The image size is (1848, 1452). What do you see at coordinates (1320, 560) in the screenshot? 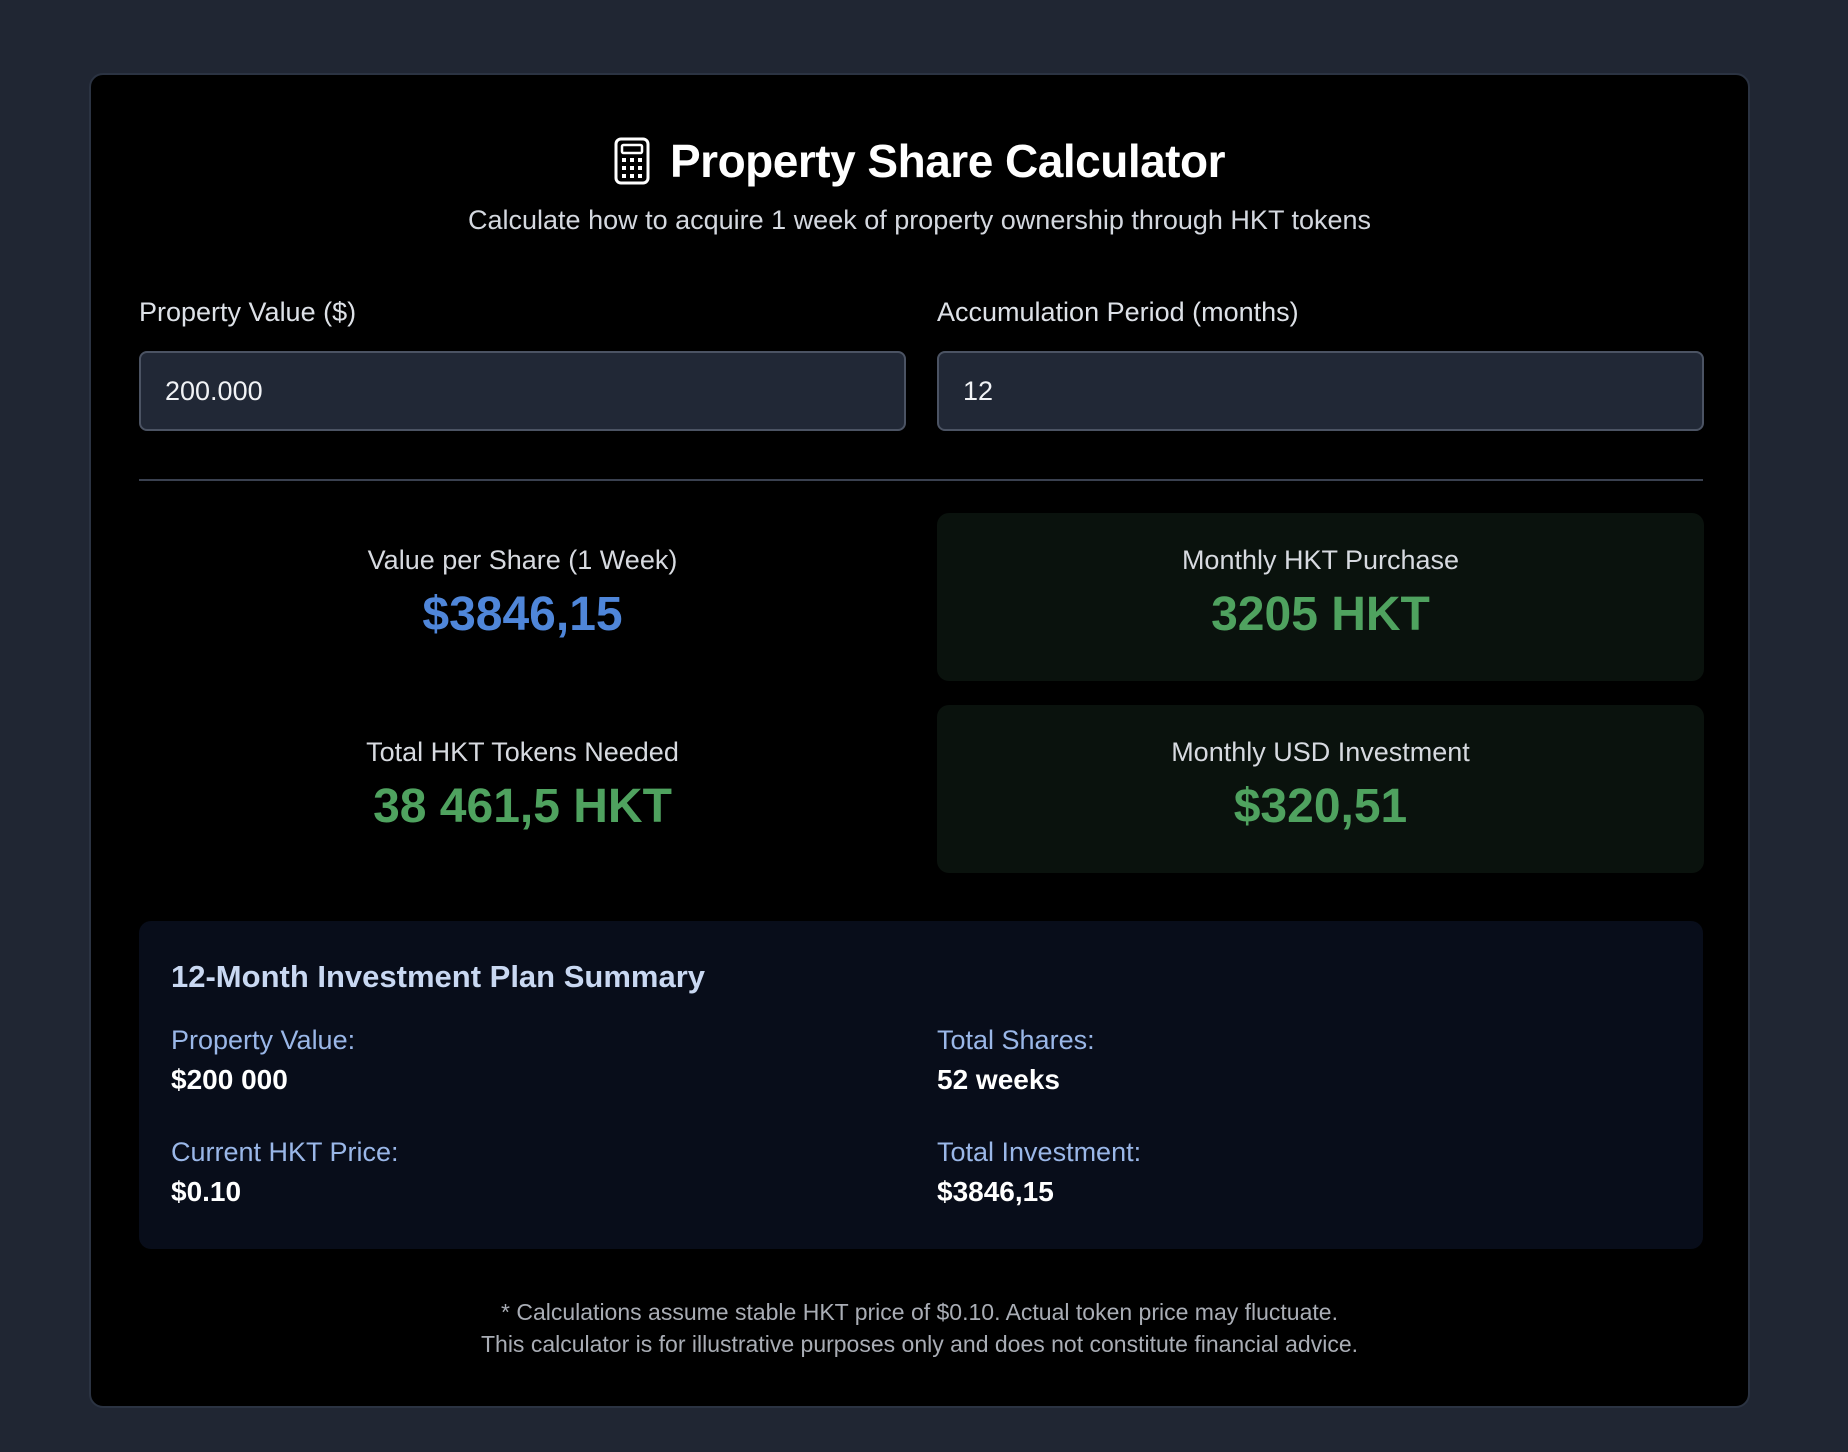
I see `monthly-hkt-purchase-label: Monthly HKT Purchase` at bounding box center [1320, 560].